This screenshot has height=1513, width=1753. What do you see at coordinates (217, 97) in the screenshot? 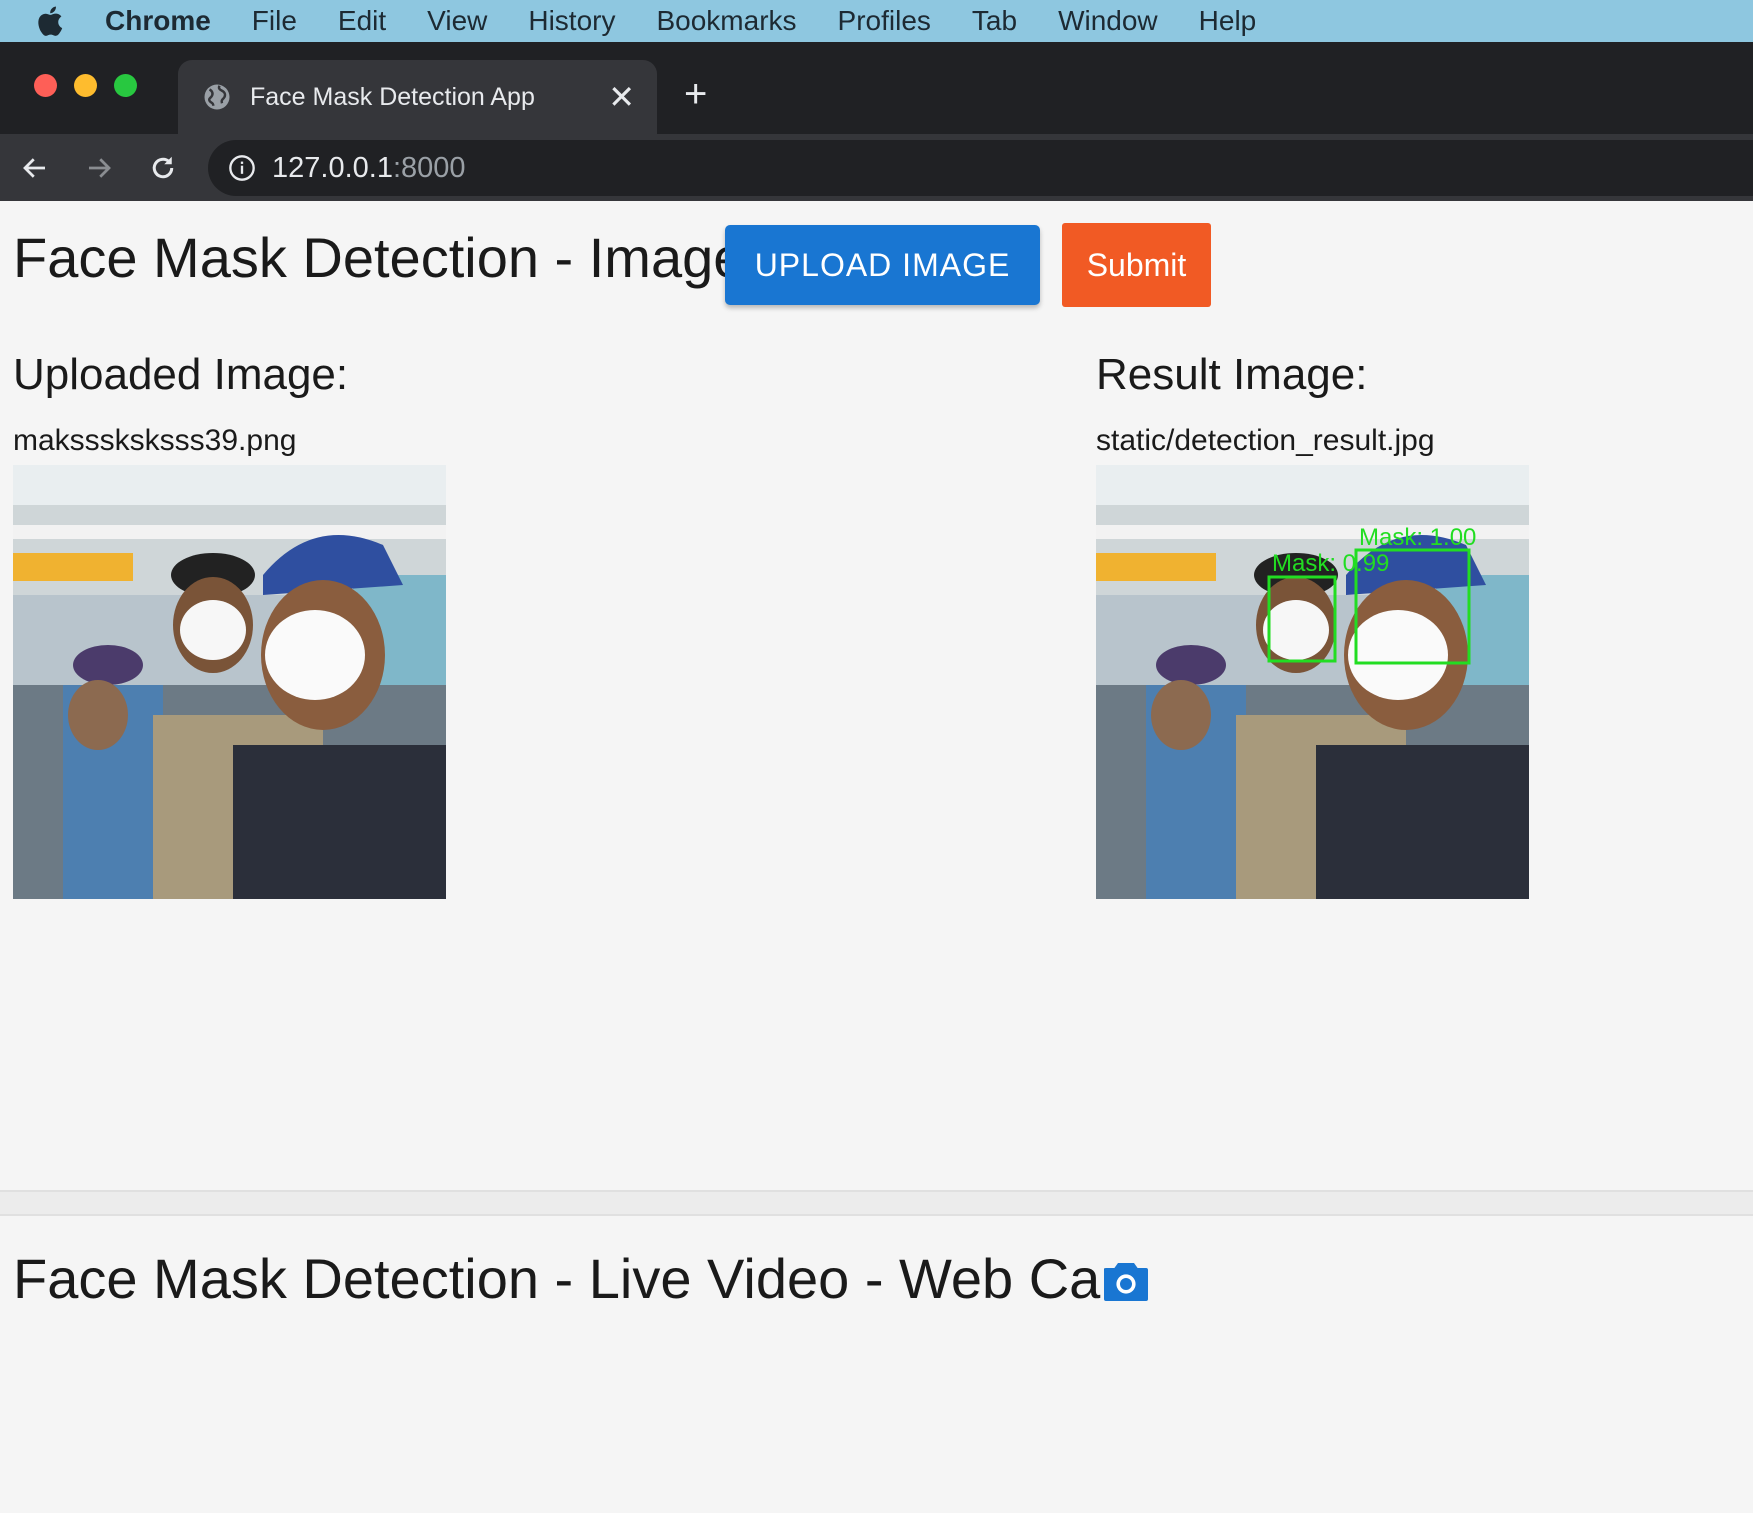
I see `globe-icon` at bounding box center [217, 97].